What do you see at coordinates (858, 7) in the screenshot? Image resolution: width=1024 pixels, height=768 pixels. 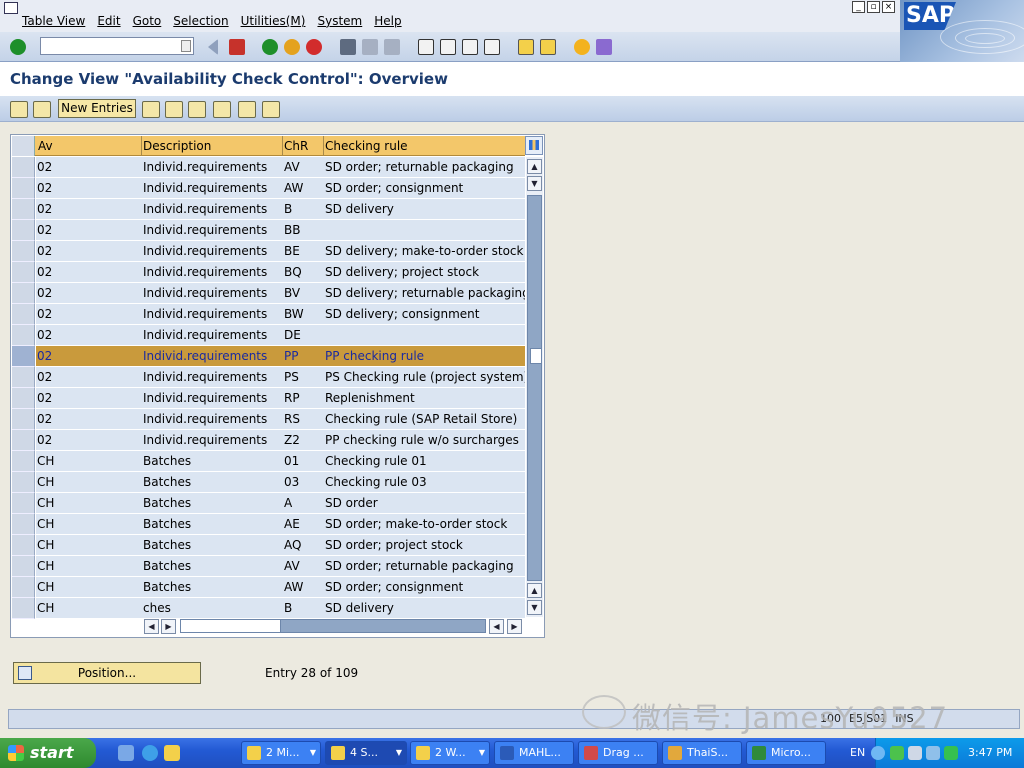 I see `minimize-icon: _` at bounding box center [858, 7].